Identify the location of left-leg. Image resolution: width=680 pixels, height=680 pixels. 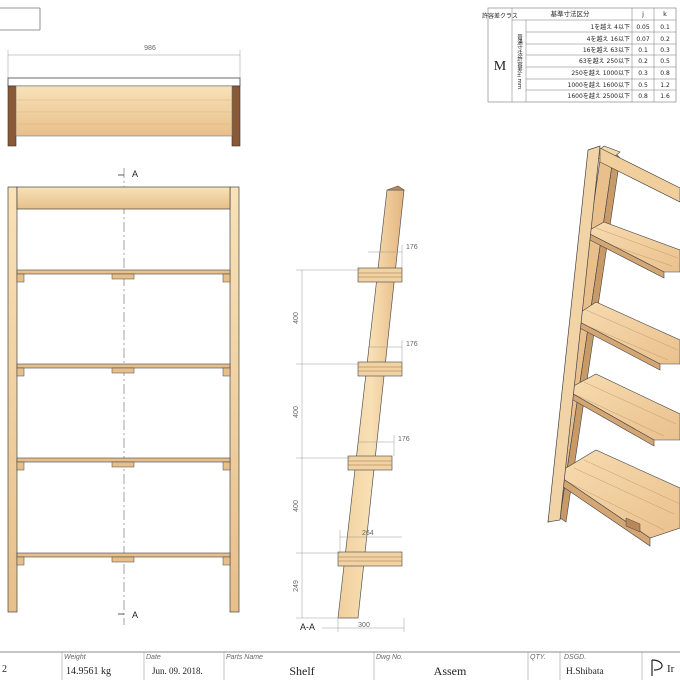
(12, 399).